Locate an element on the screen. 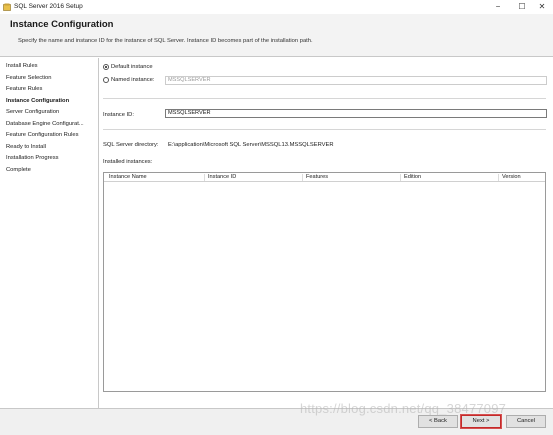 The height and width of the screenshot is (435, 553). column-header-features: Features is located at coordinates (351, 177).